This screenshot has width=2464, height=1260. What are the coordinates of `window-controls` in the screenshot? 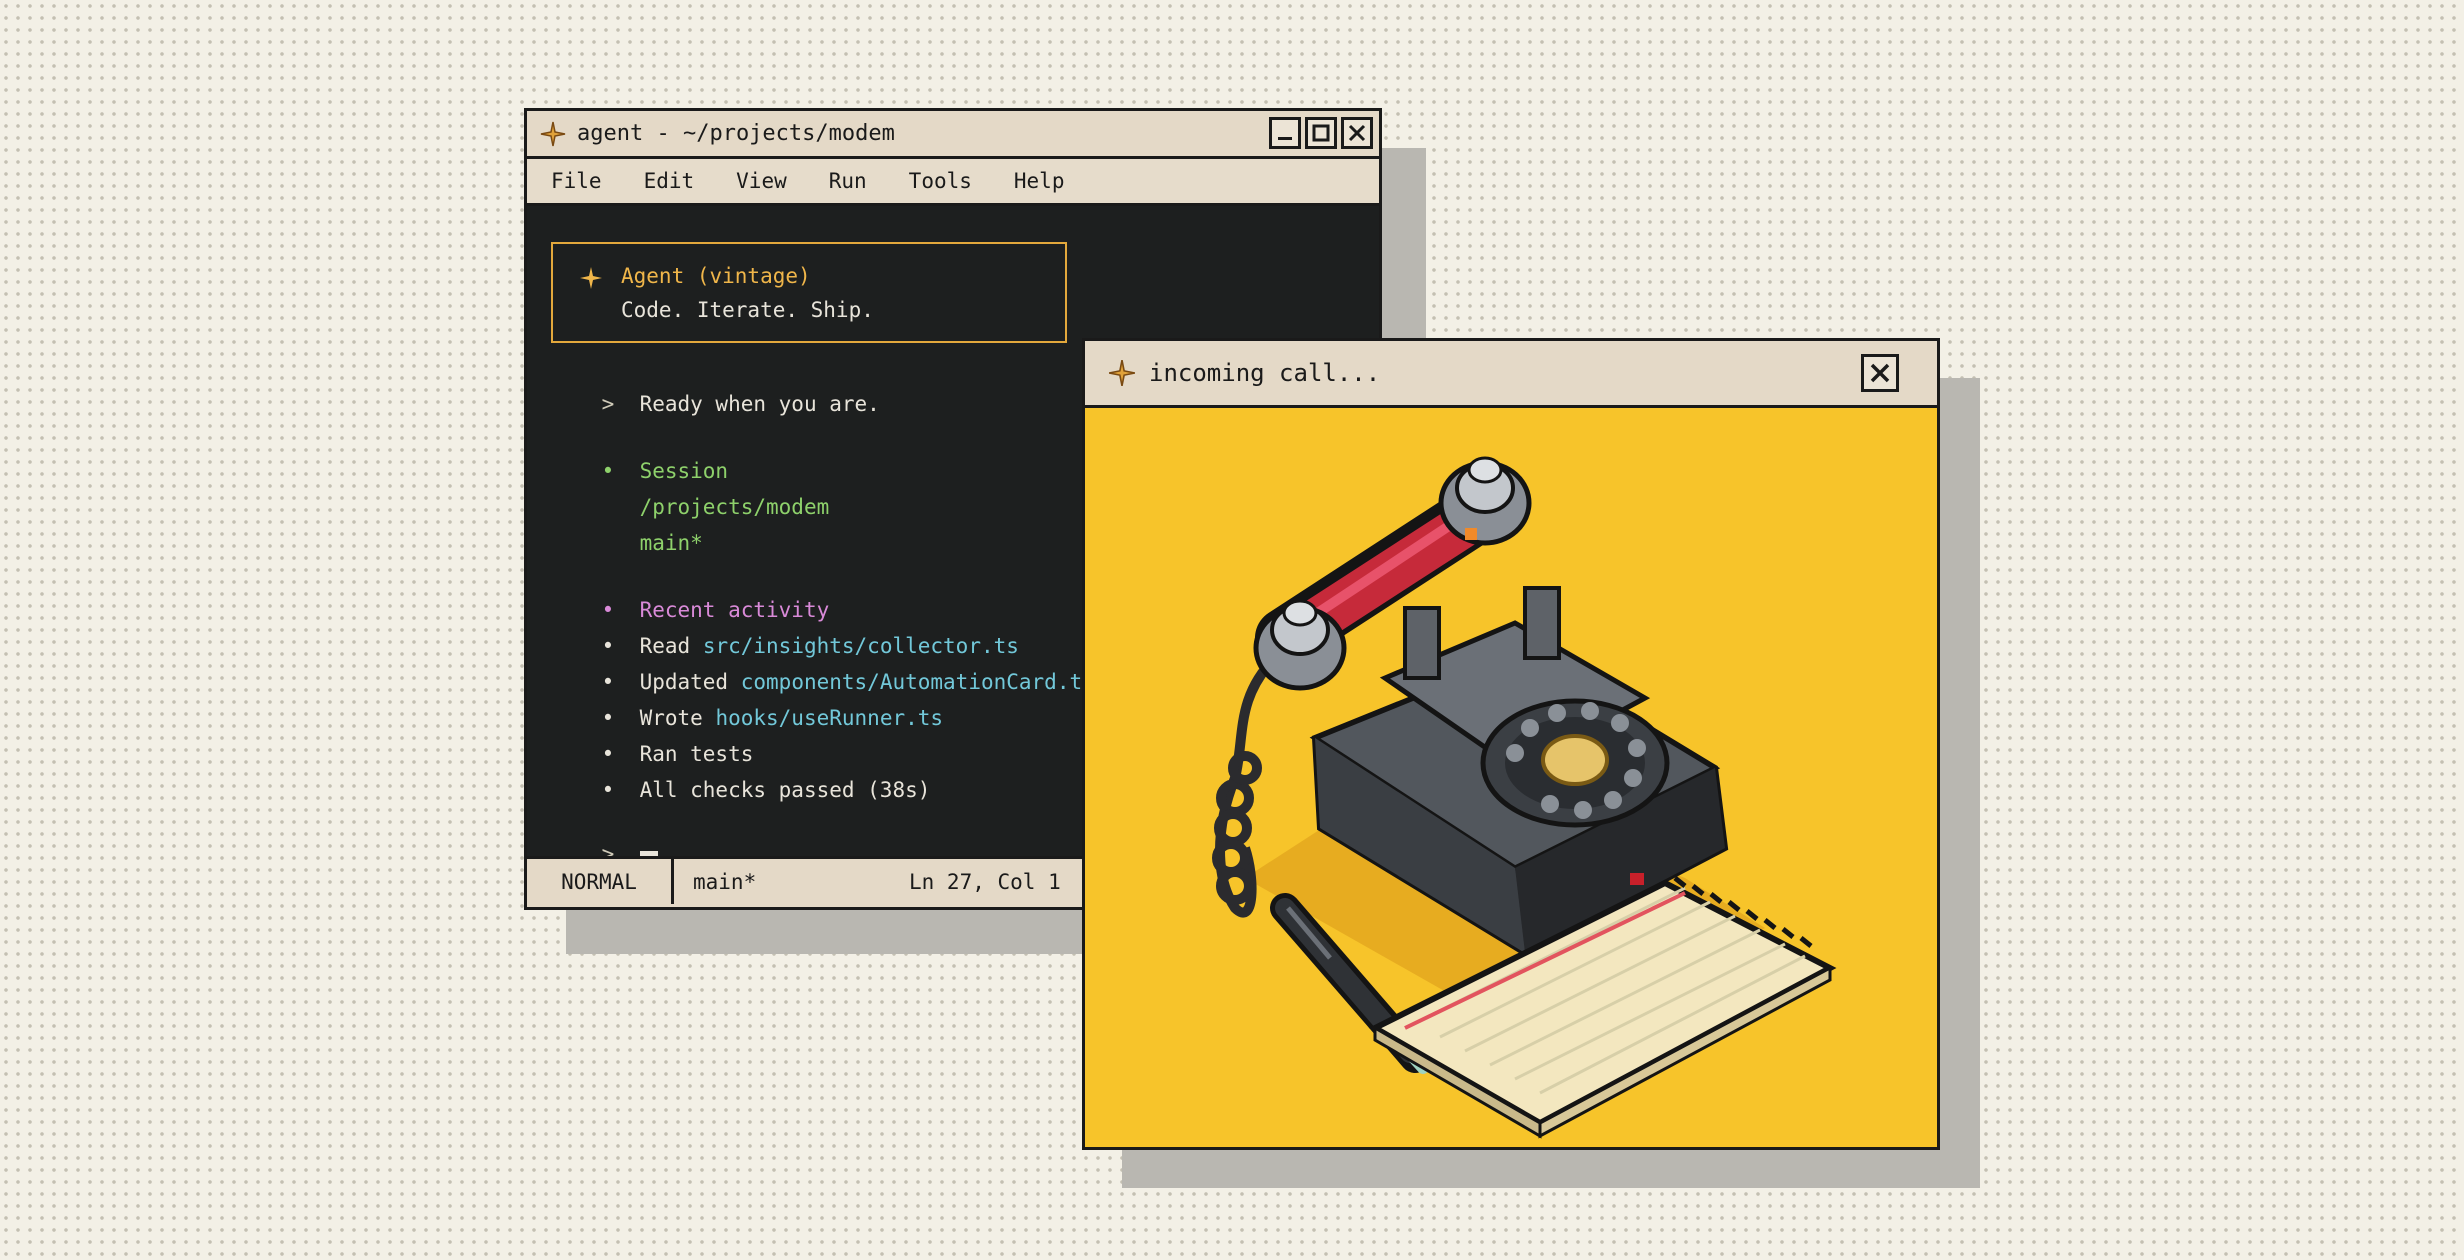 It's located at (1321, 133).